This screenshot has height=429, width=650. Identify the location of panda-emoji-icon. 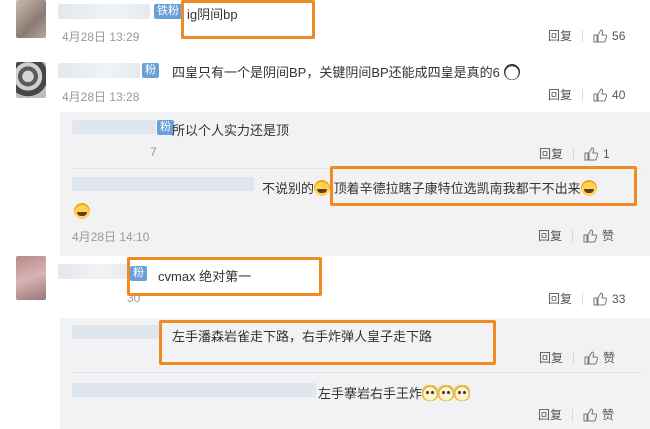
(511, 72).